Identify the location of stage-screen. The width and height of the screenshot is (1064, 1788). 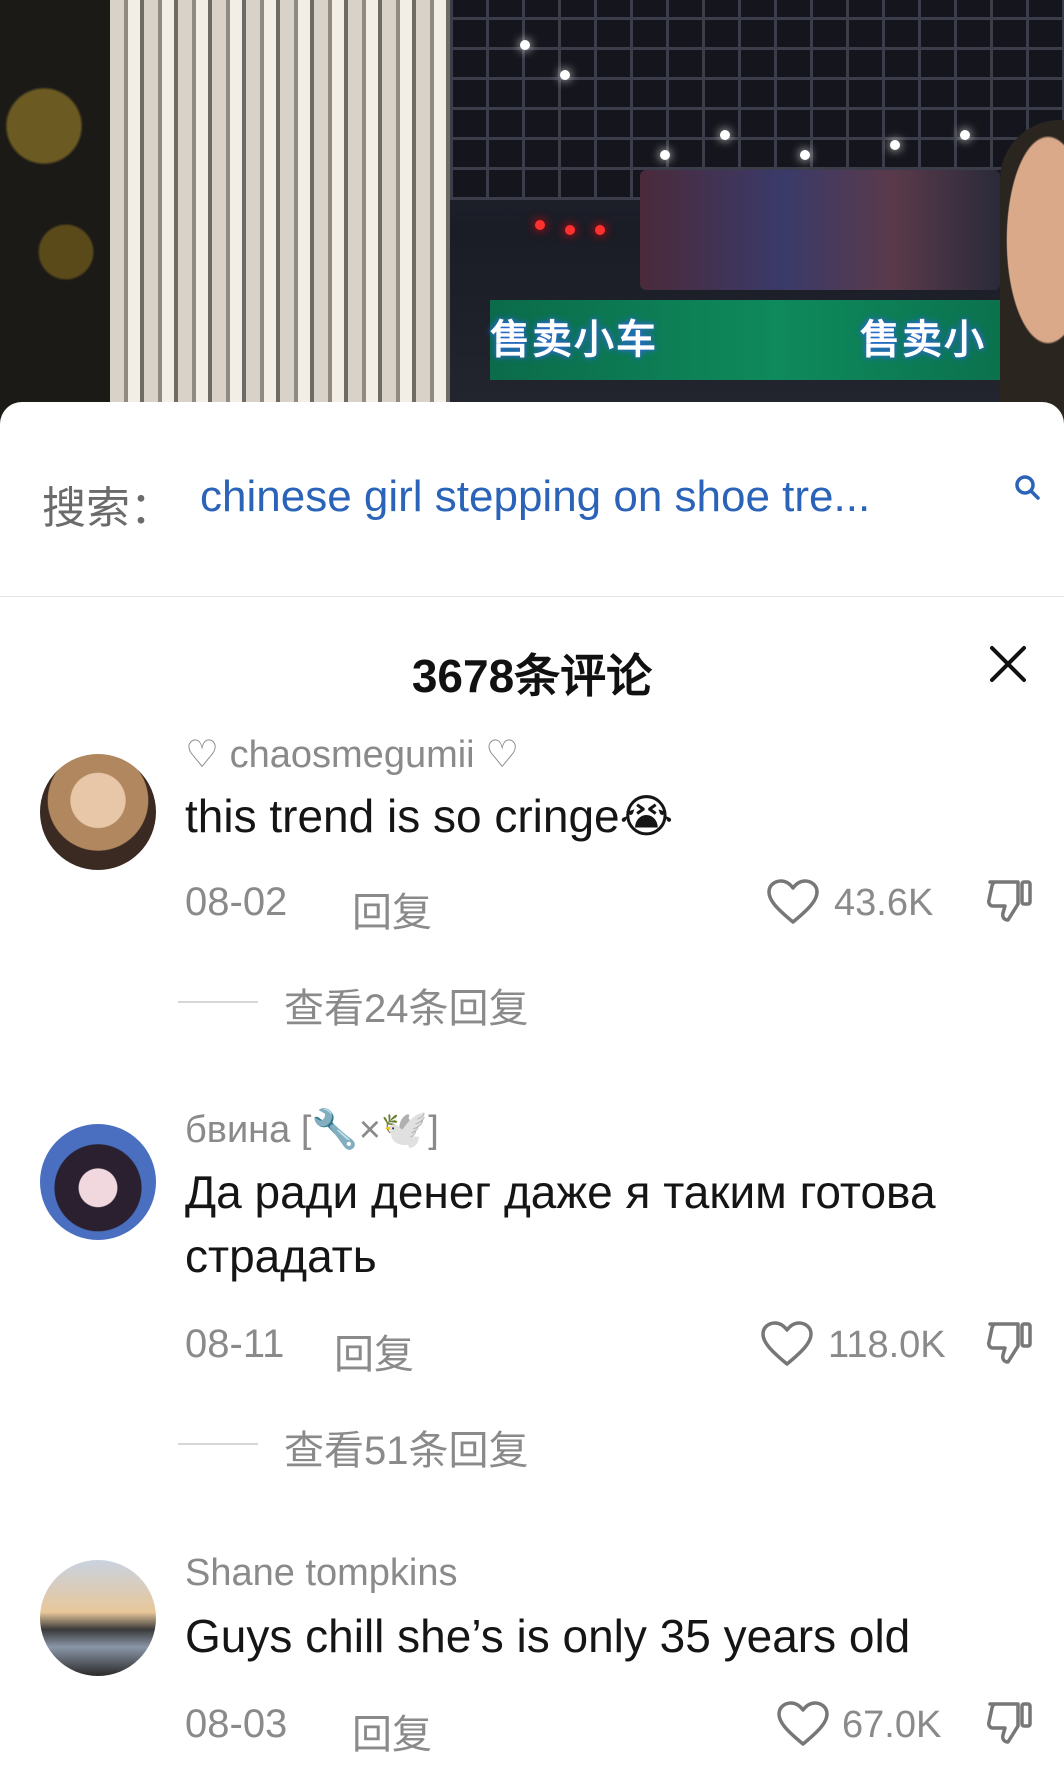
(820, 230).